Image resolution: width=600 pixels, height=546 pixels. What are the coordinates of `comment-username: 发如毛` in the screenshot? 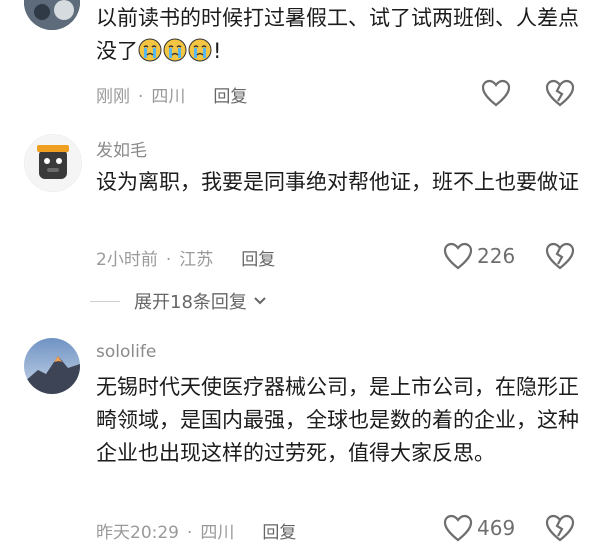 It's located at (121, 148).